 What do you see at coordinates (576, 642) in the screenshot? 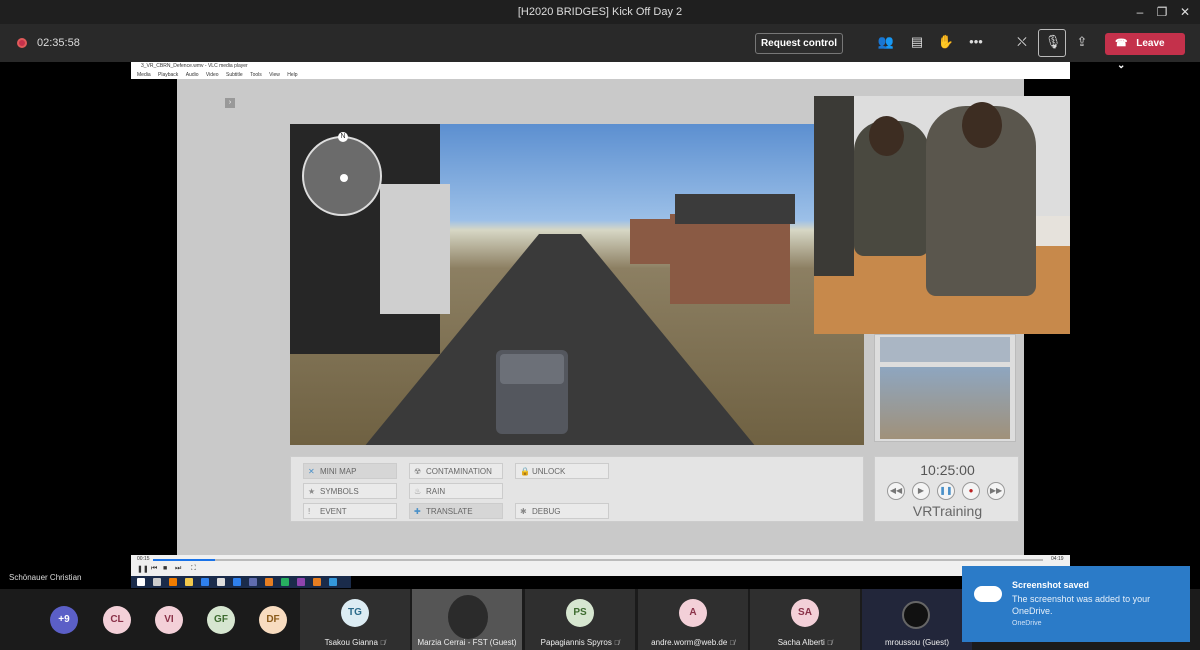
I see `participant-name: Papagiannis Spyros` at bounding box center [576, 642].